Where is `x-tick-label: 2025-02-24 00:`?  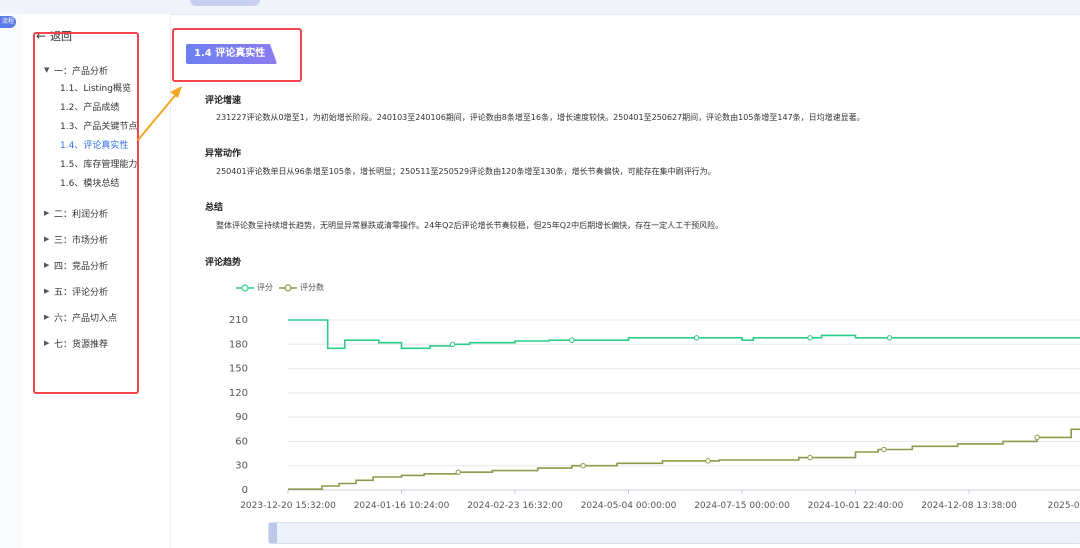
x-tick-label: 2025-02-24 00: is located at coordinates (1064, 506).